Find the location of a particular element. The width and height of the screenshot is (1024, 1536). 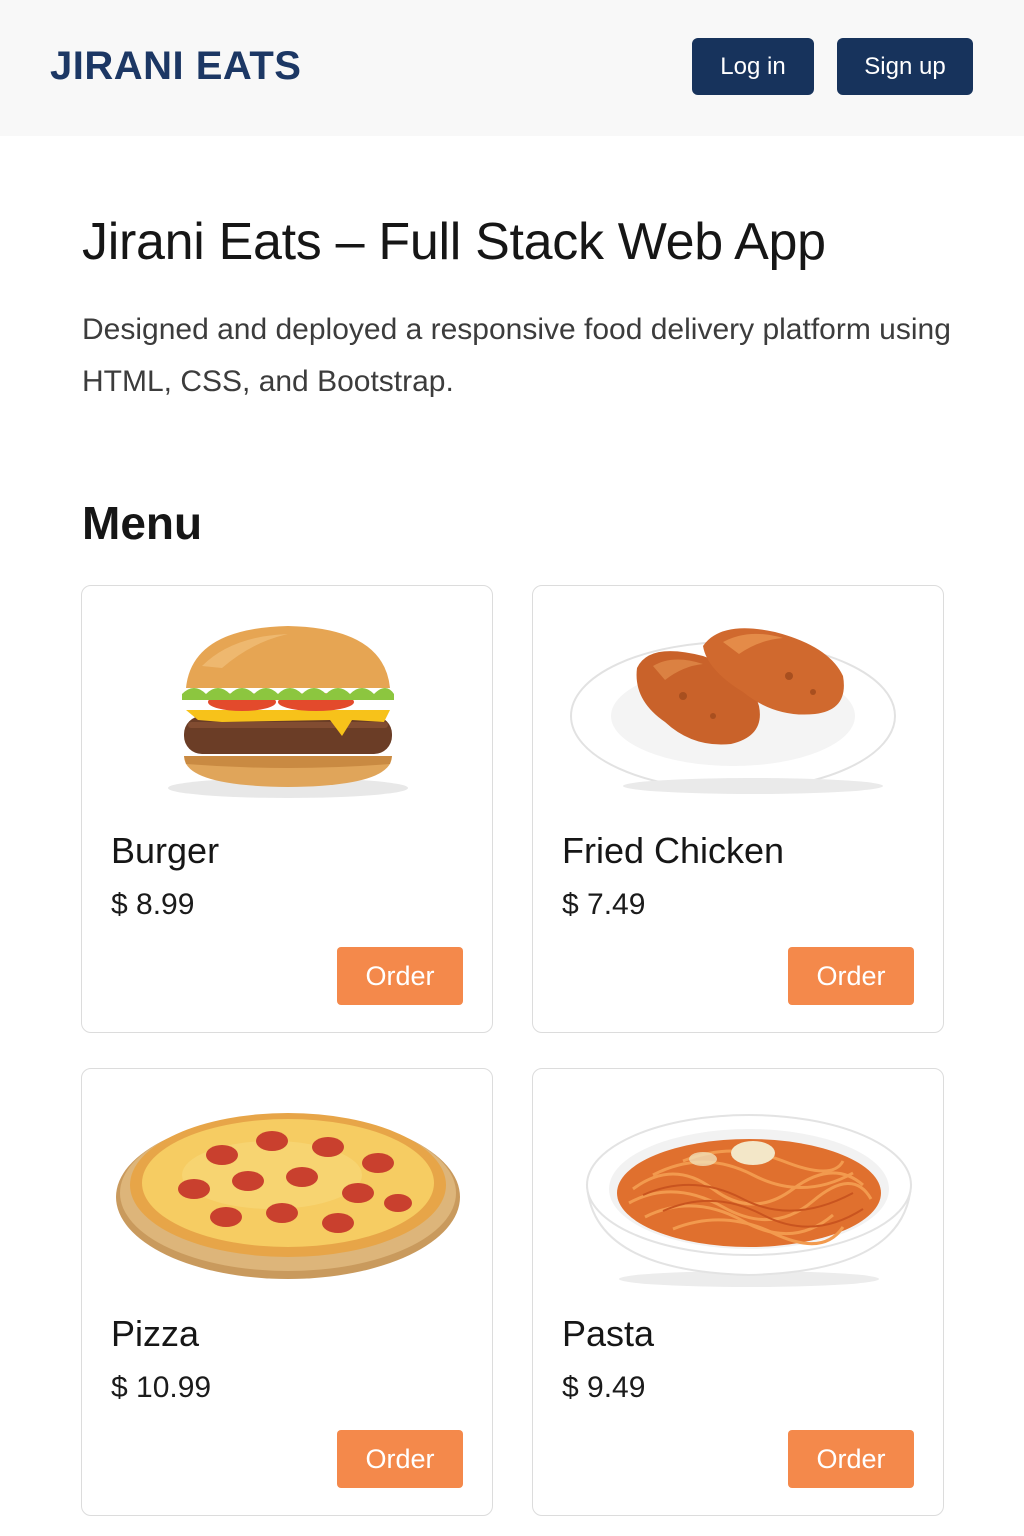

menu-item-name: Fried Chicken is located at coordinates (673, 850).